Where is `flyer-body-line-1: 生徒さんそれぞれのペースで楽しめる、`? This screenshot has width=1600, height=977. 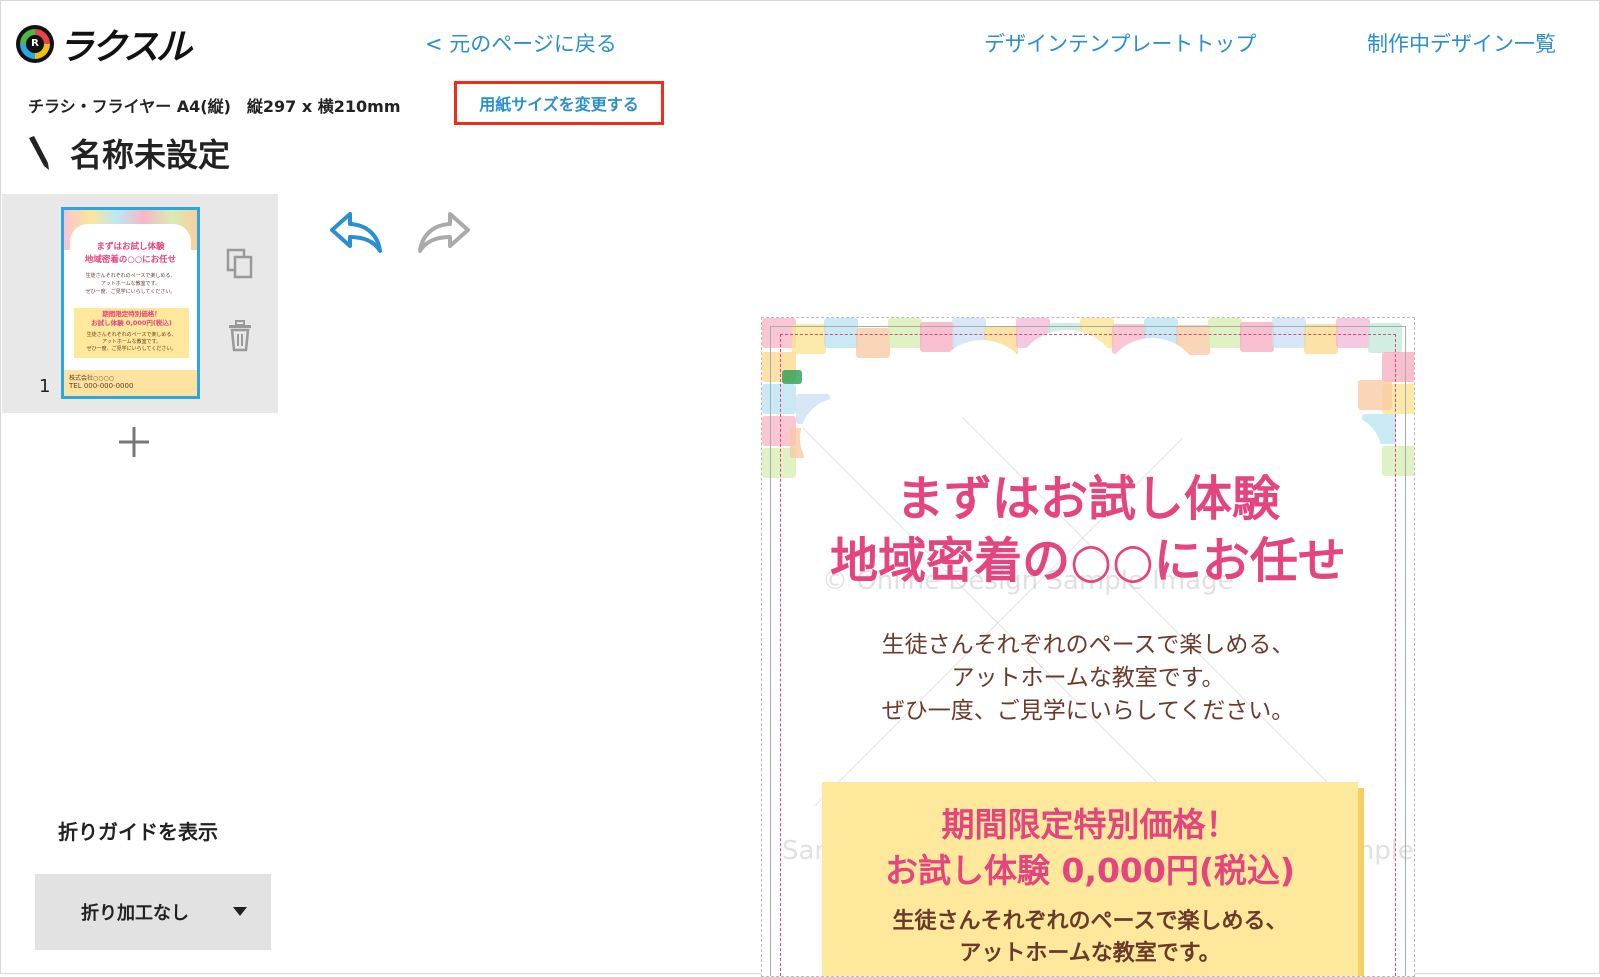 flyer-body-line-1: 生徒さんそれぞれのペースで楽しめる、 is located at coordinates (1088, 645).